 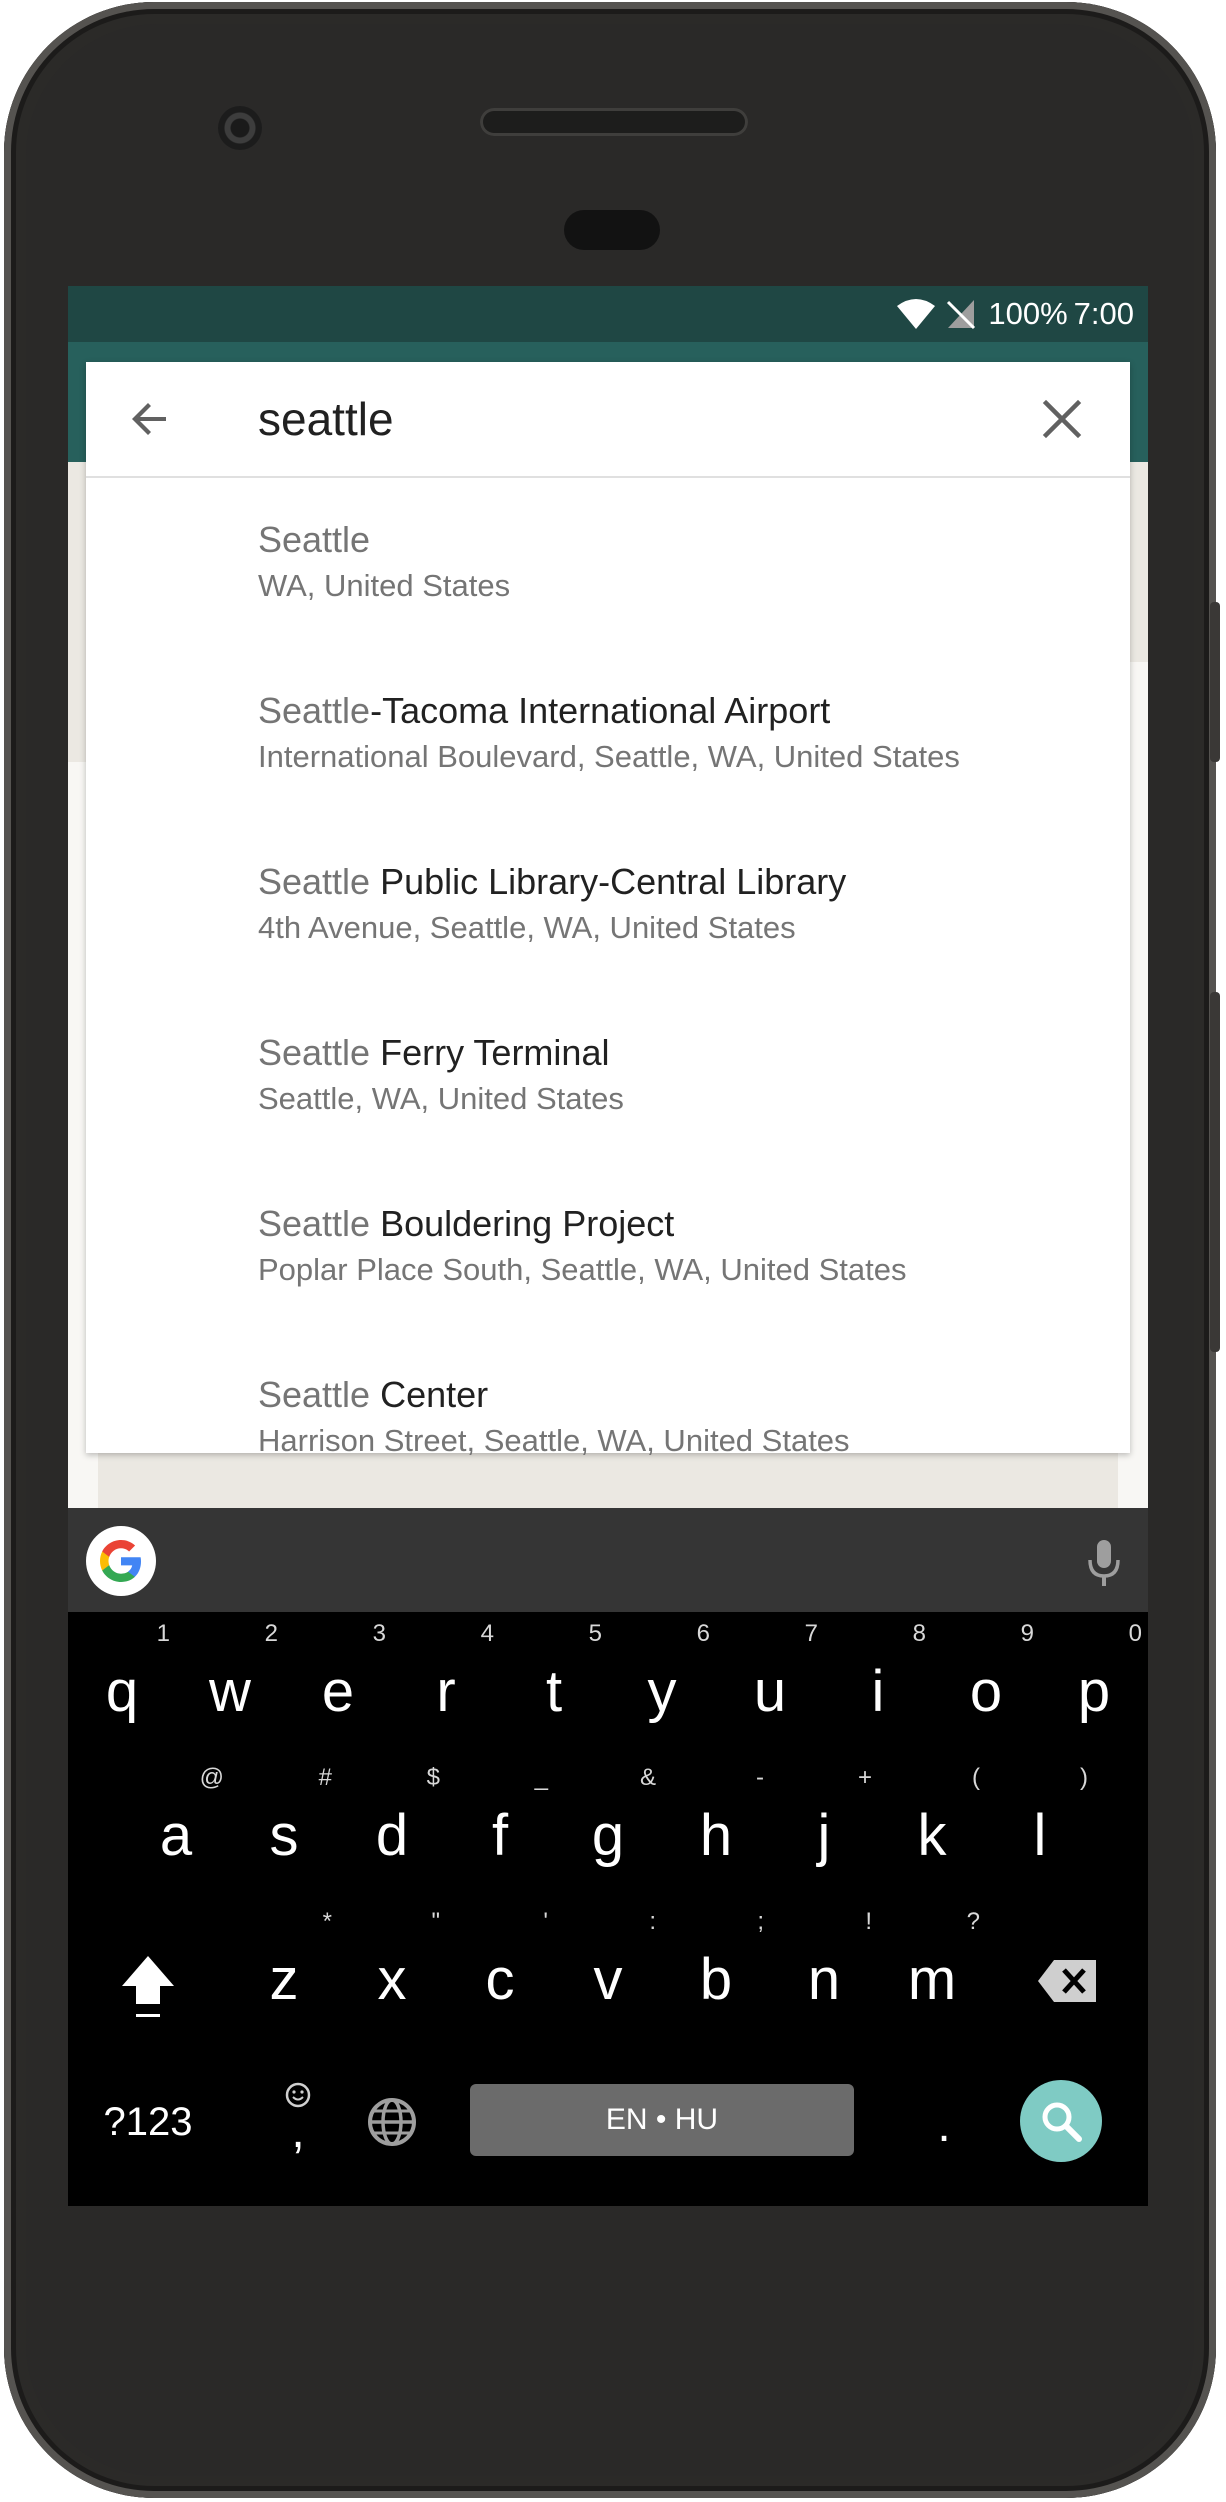 What do you see at coordinates (121, 1561) in the screenshot?
I see `google-g-icon` at bounding box center [121, 1561].